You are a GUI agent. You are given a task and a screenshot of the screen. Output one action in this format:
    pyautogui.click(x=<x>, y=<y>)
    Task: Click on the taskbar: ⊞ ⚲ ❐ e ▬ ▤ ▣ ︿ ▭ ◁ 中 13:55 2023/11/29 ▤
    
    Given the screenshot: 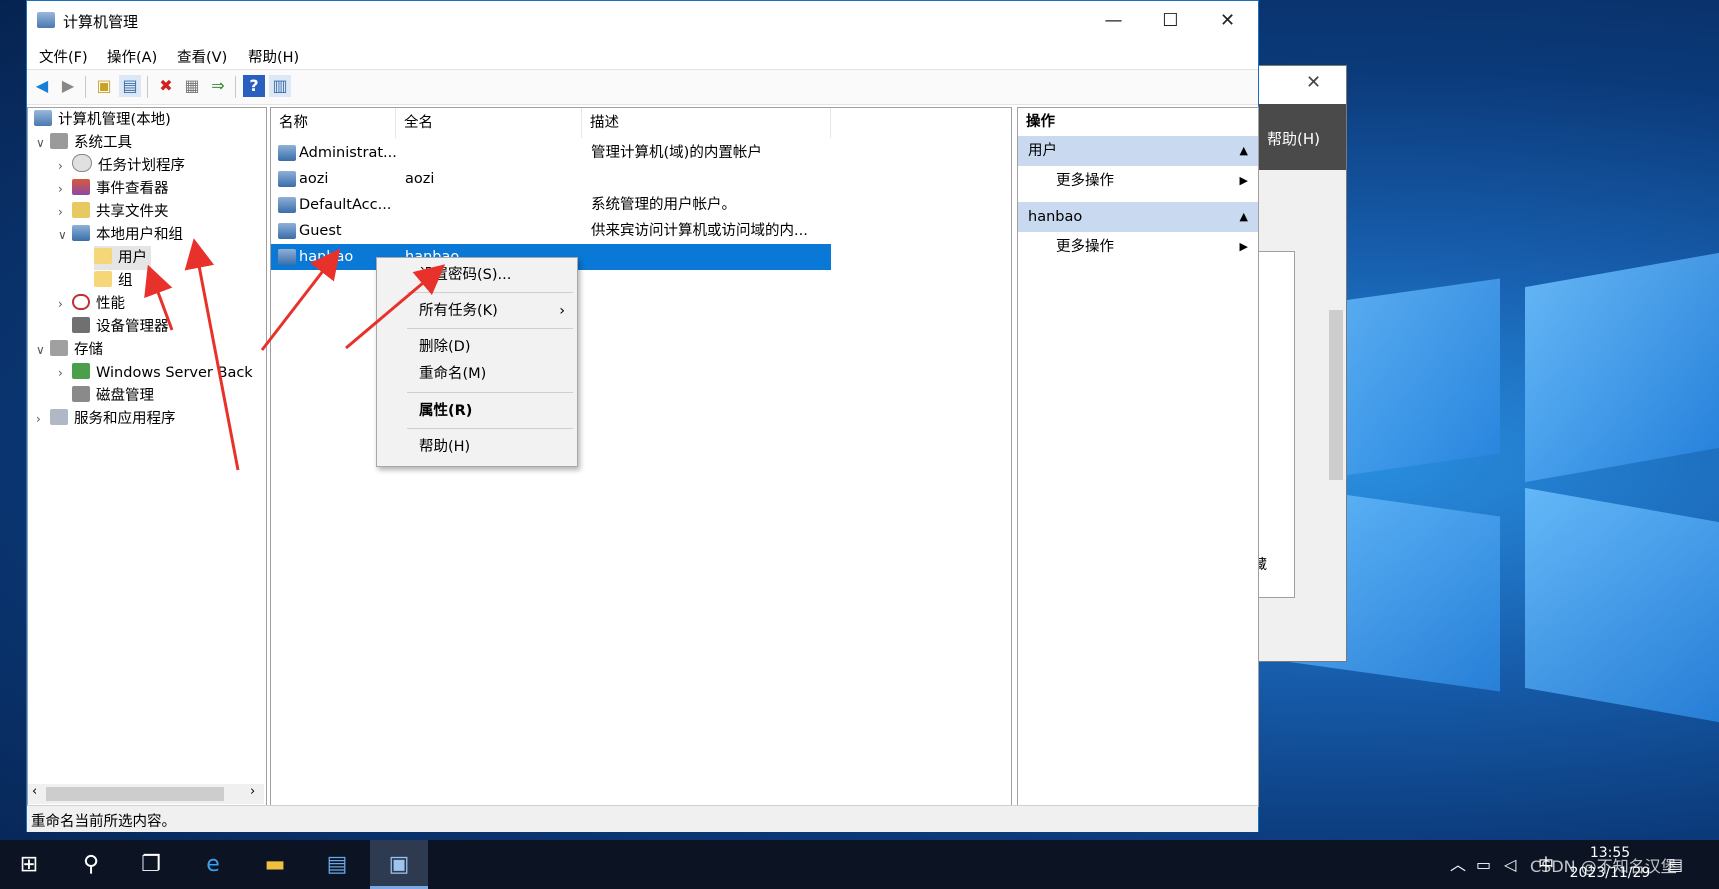 What is the action you would take?
    pyautogui.click(x=859, y=864)
    